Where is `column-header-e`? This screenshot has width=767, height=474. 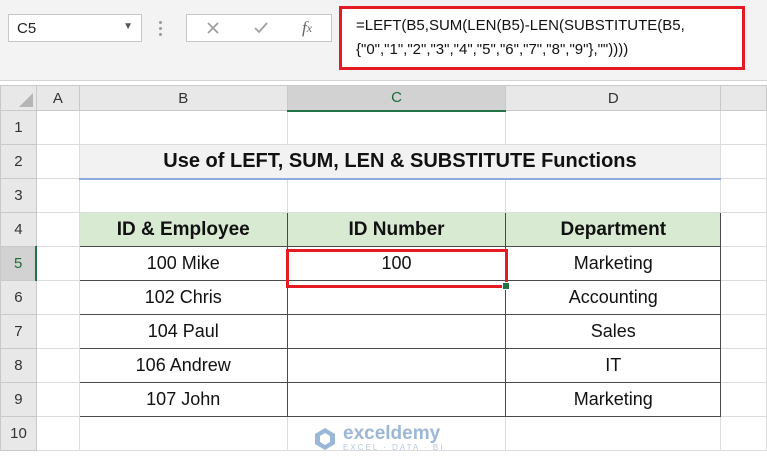
column-header-e is located at coordinates (743, 98).